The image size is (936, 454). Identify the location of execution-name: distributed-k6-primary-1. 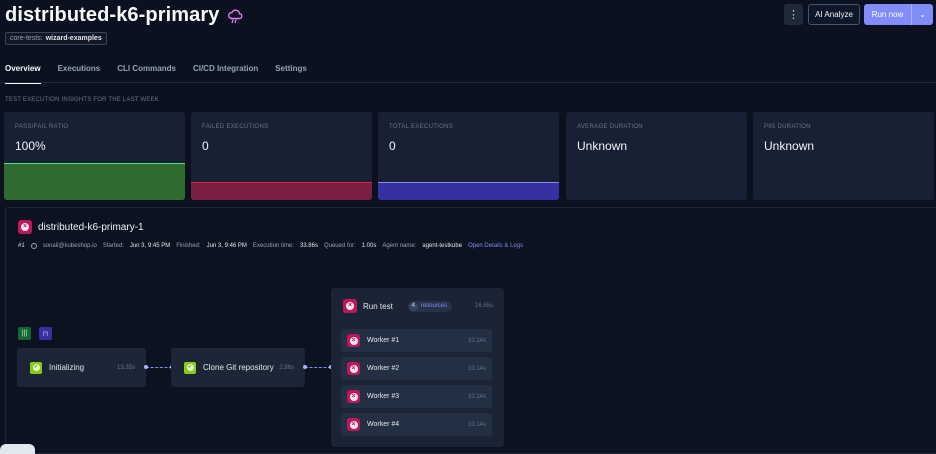
(91, 227).